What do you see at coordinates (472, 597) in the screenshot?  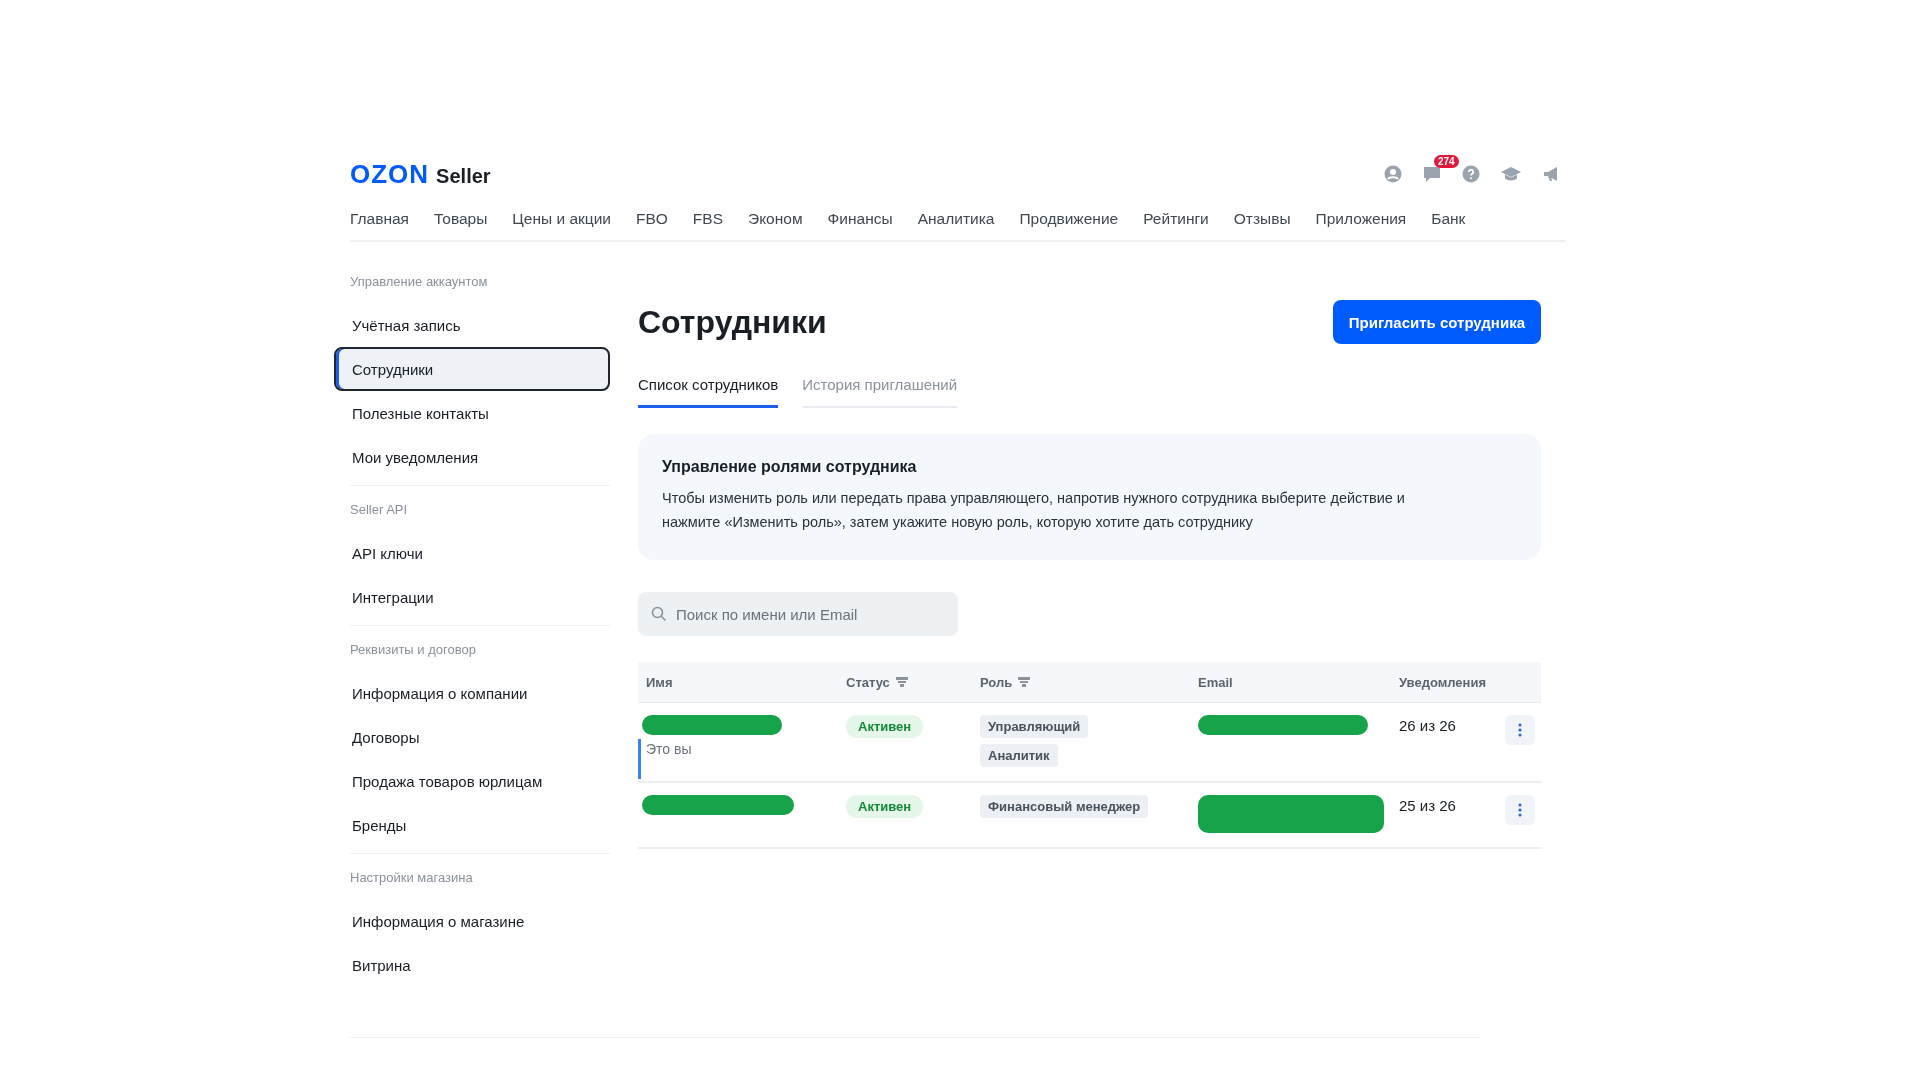 I see `sidebar-item: Интеграции` at bounding box center [472, 597].